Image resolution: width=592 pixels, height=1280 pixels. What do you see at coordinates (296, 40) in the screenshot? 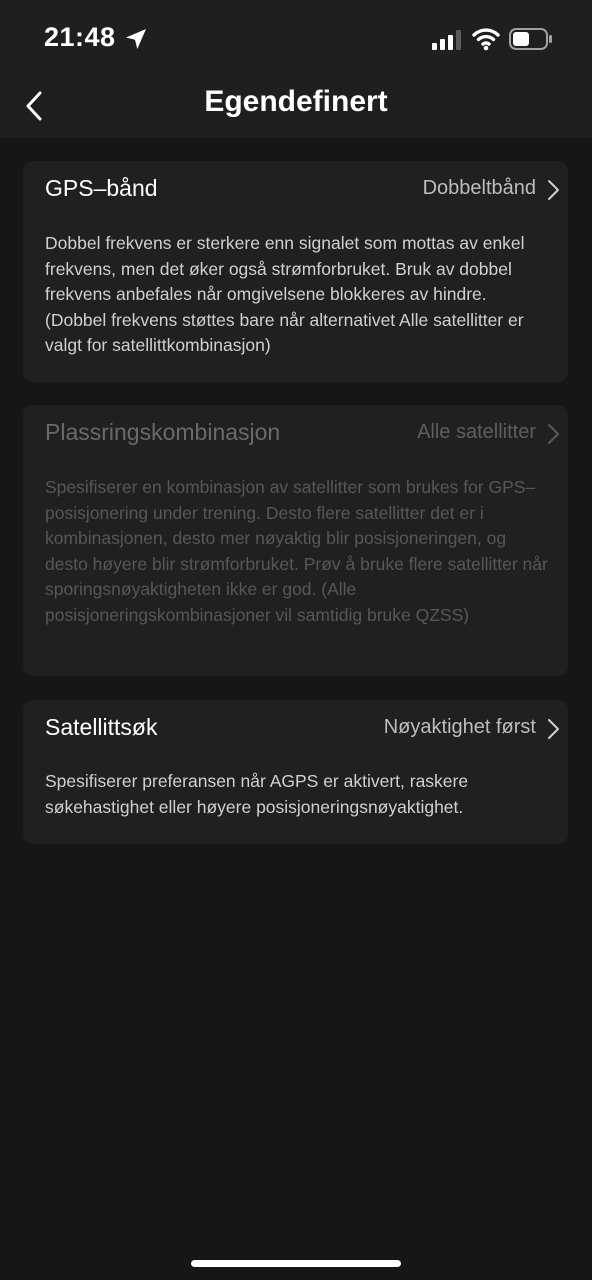
I see `status-bar: 21:48` at bounding box center [296, 40].